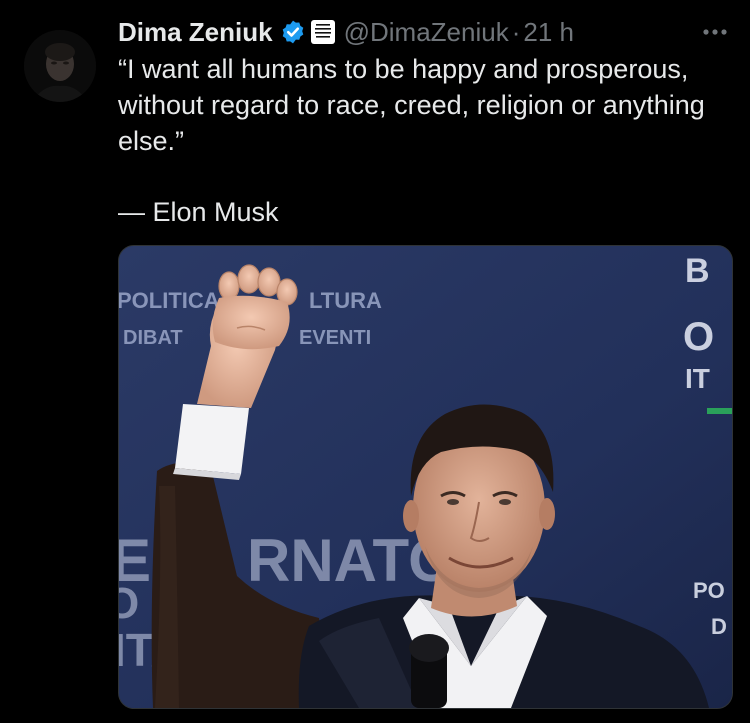 The image size is (750, 723). What do you see at coordinates (697, 378) in the screenshot?
I see `backdrop-text: IT` at bounding box center [697, 378].